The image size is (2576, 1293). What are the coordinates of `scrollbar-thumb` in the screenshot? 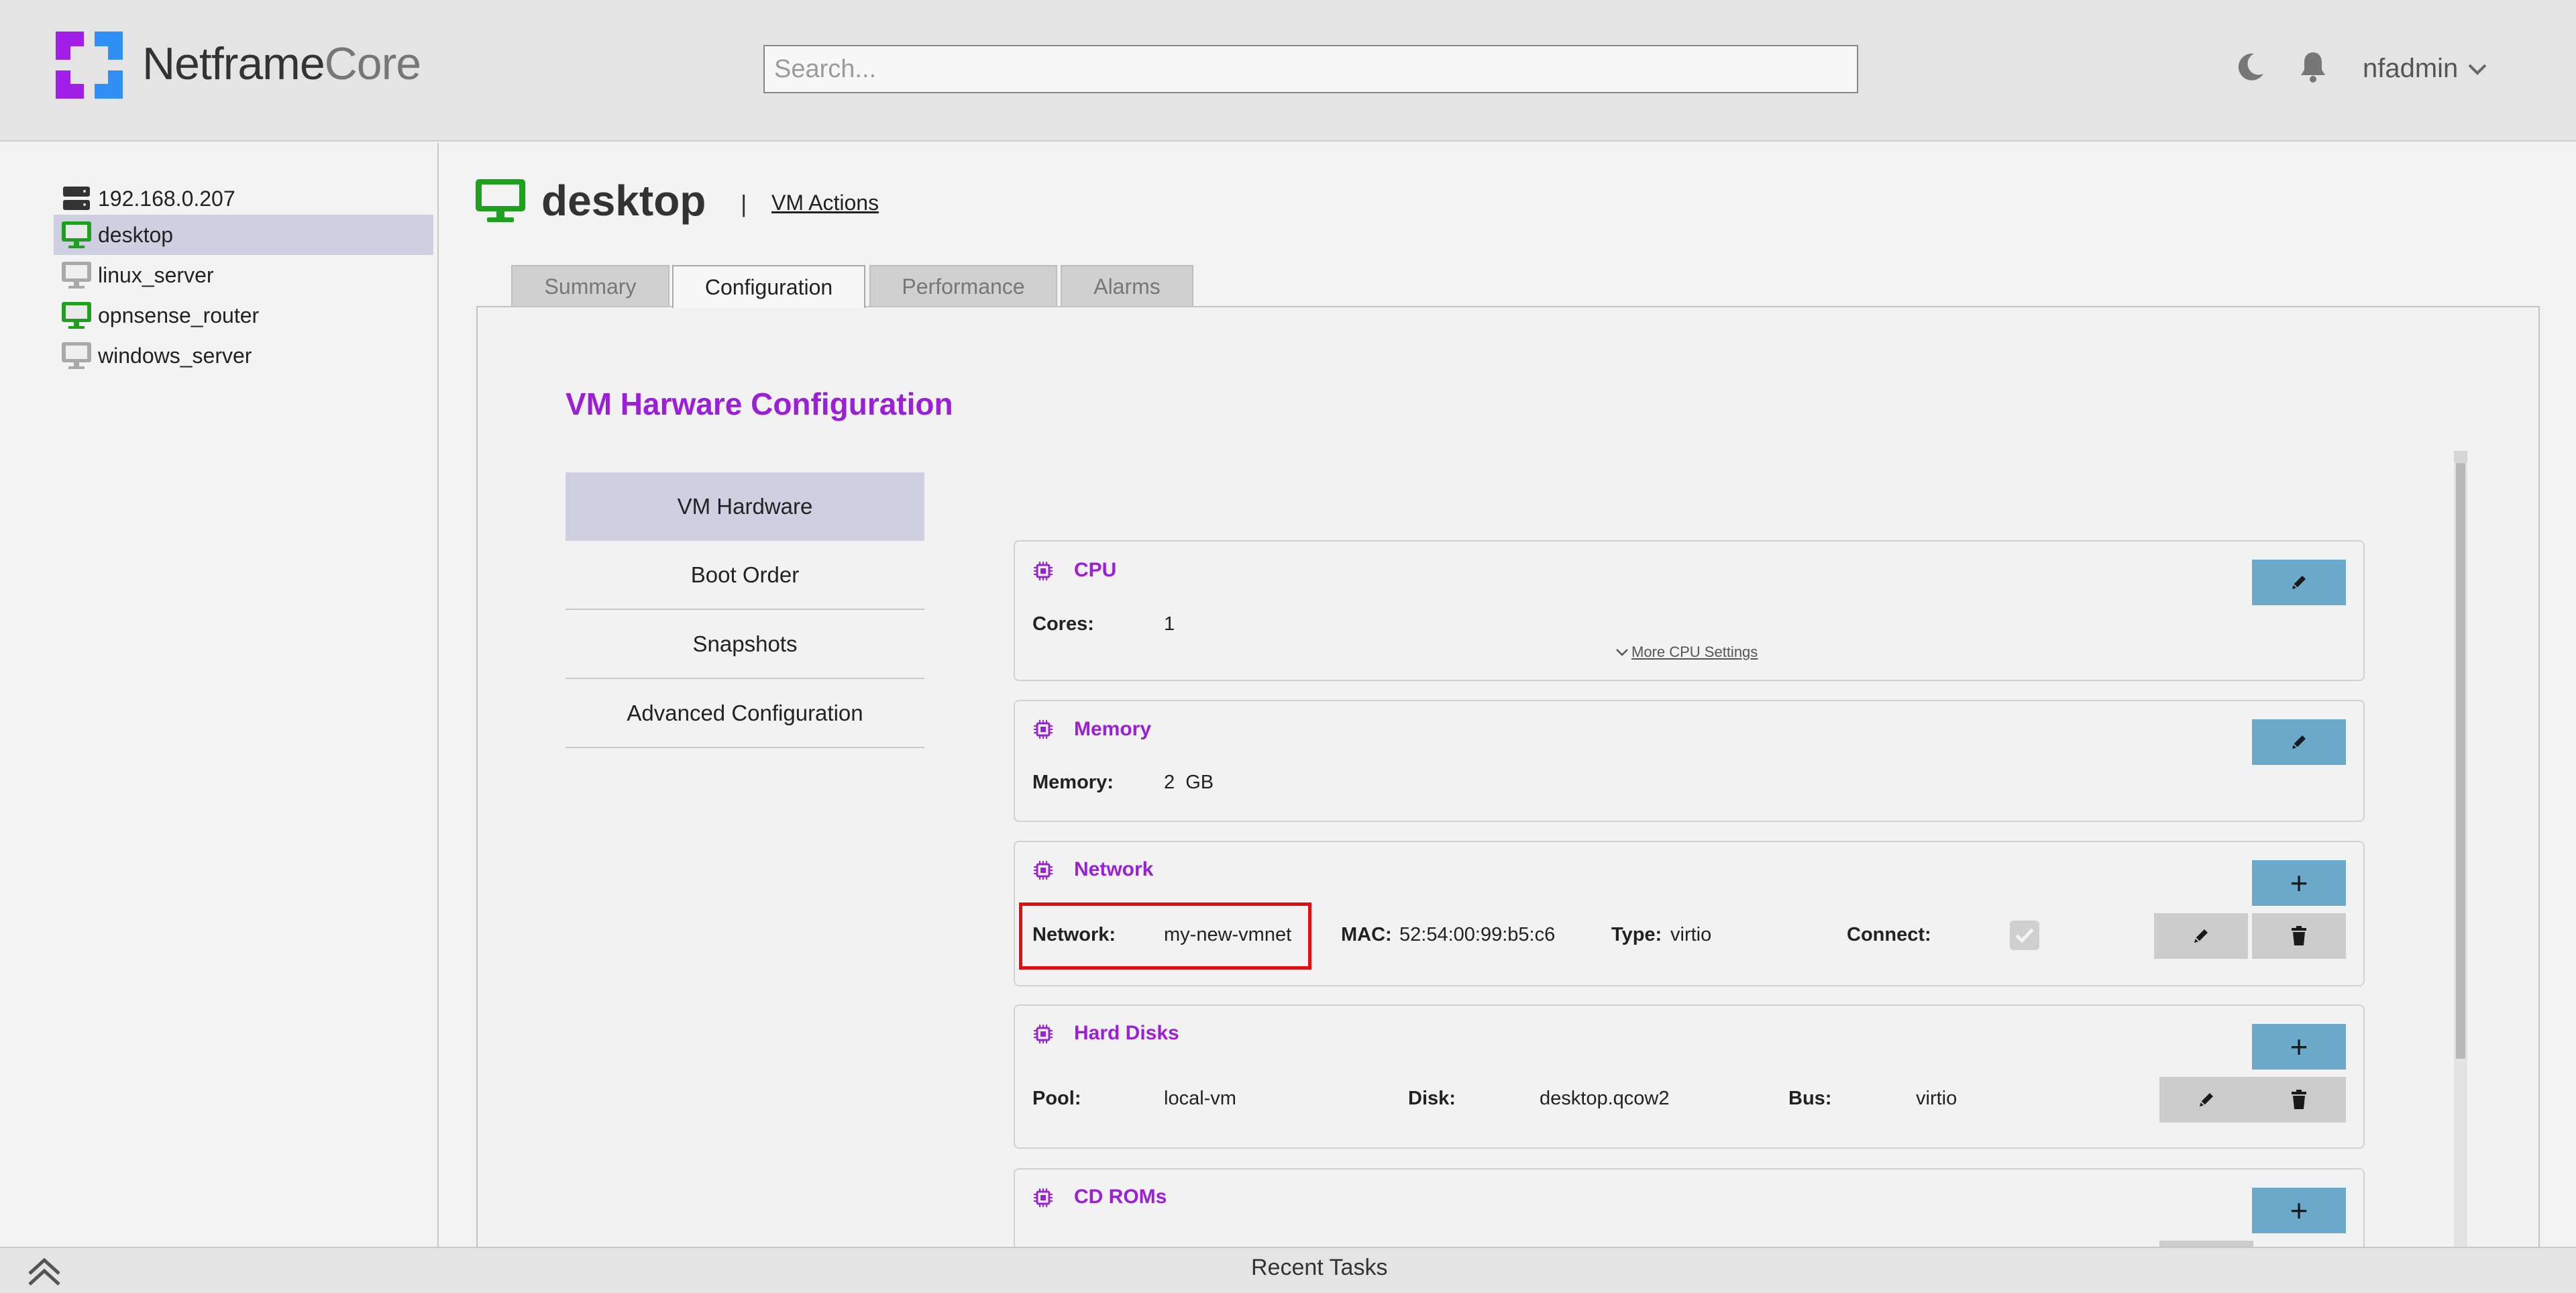 It's located at (2460, 761).